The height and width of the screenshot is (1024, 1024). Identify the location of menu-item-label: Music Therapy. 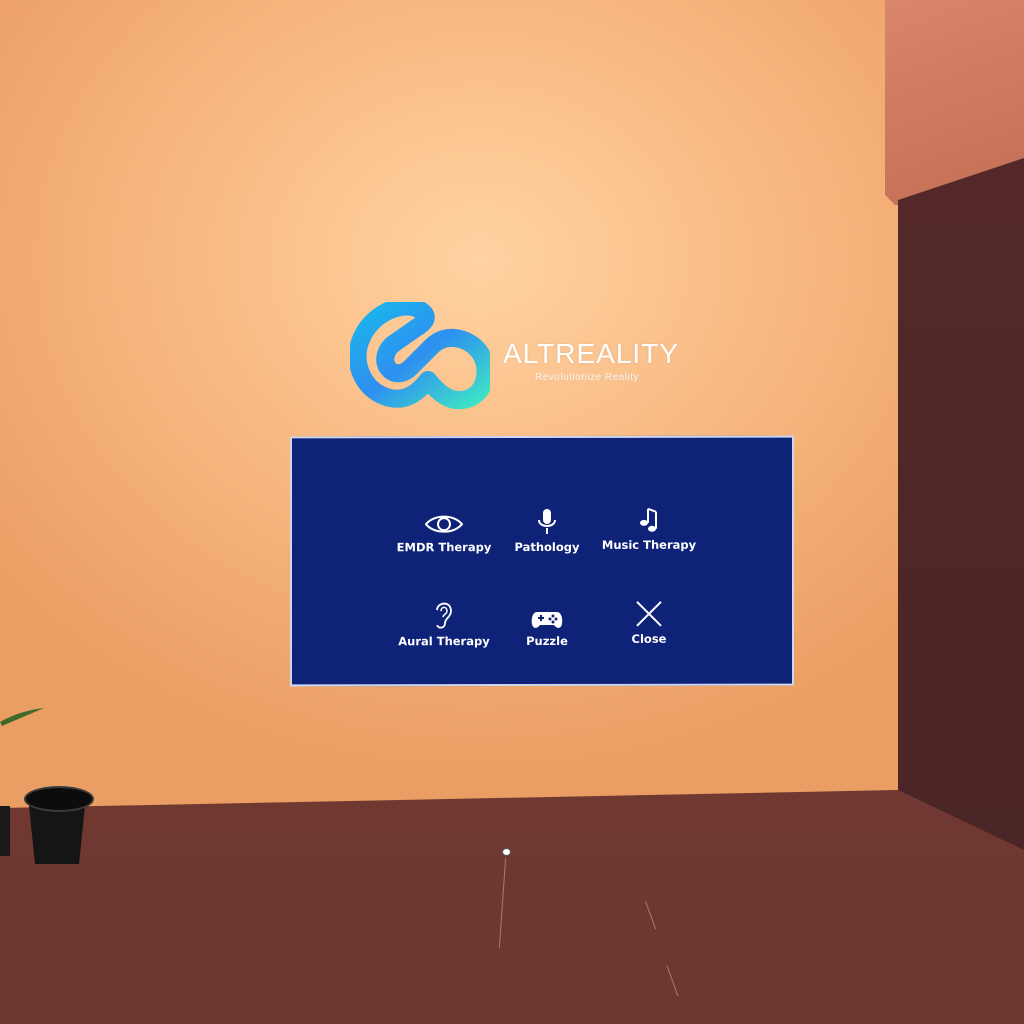
(649, 544).